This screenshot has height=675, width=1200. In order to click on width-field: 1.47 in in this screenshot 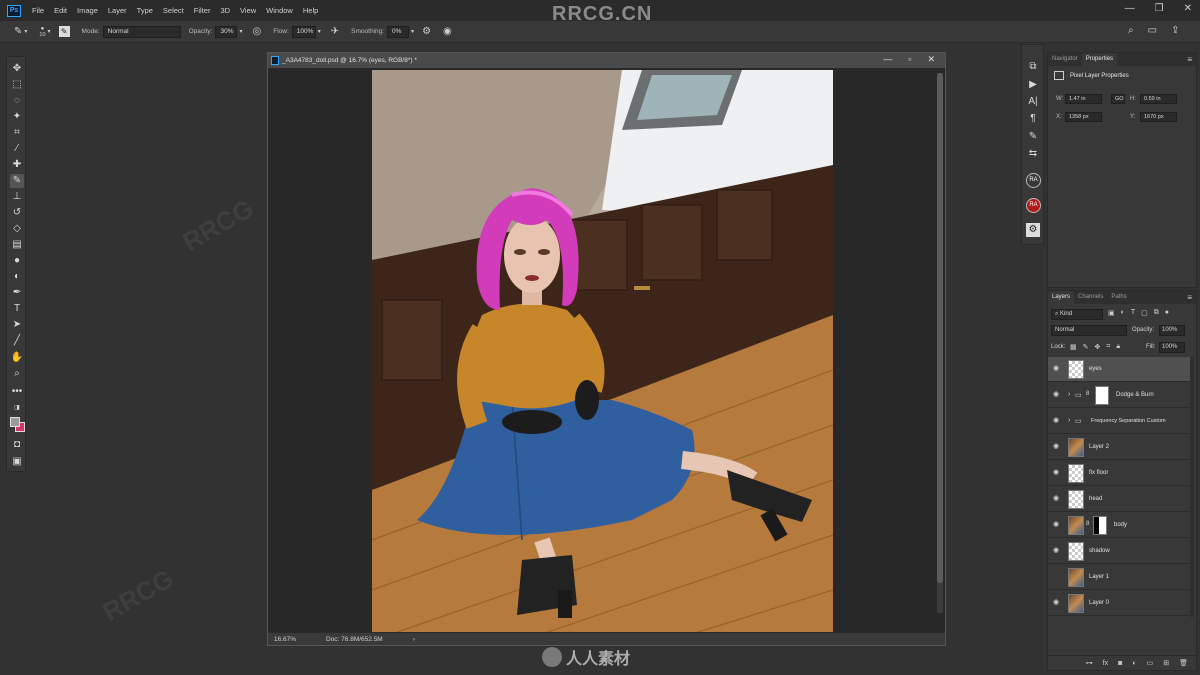, I will do `click(1083, 99)`.